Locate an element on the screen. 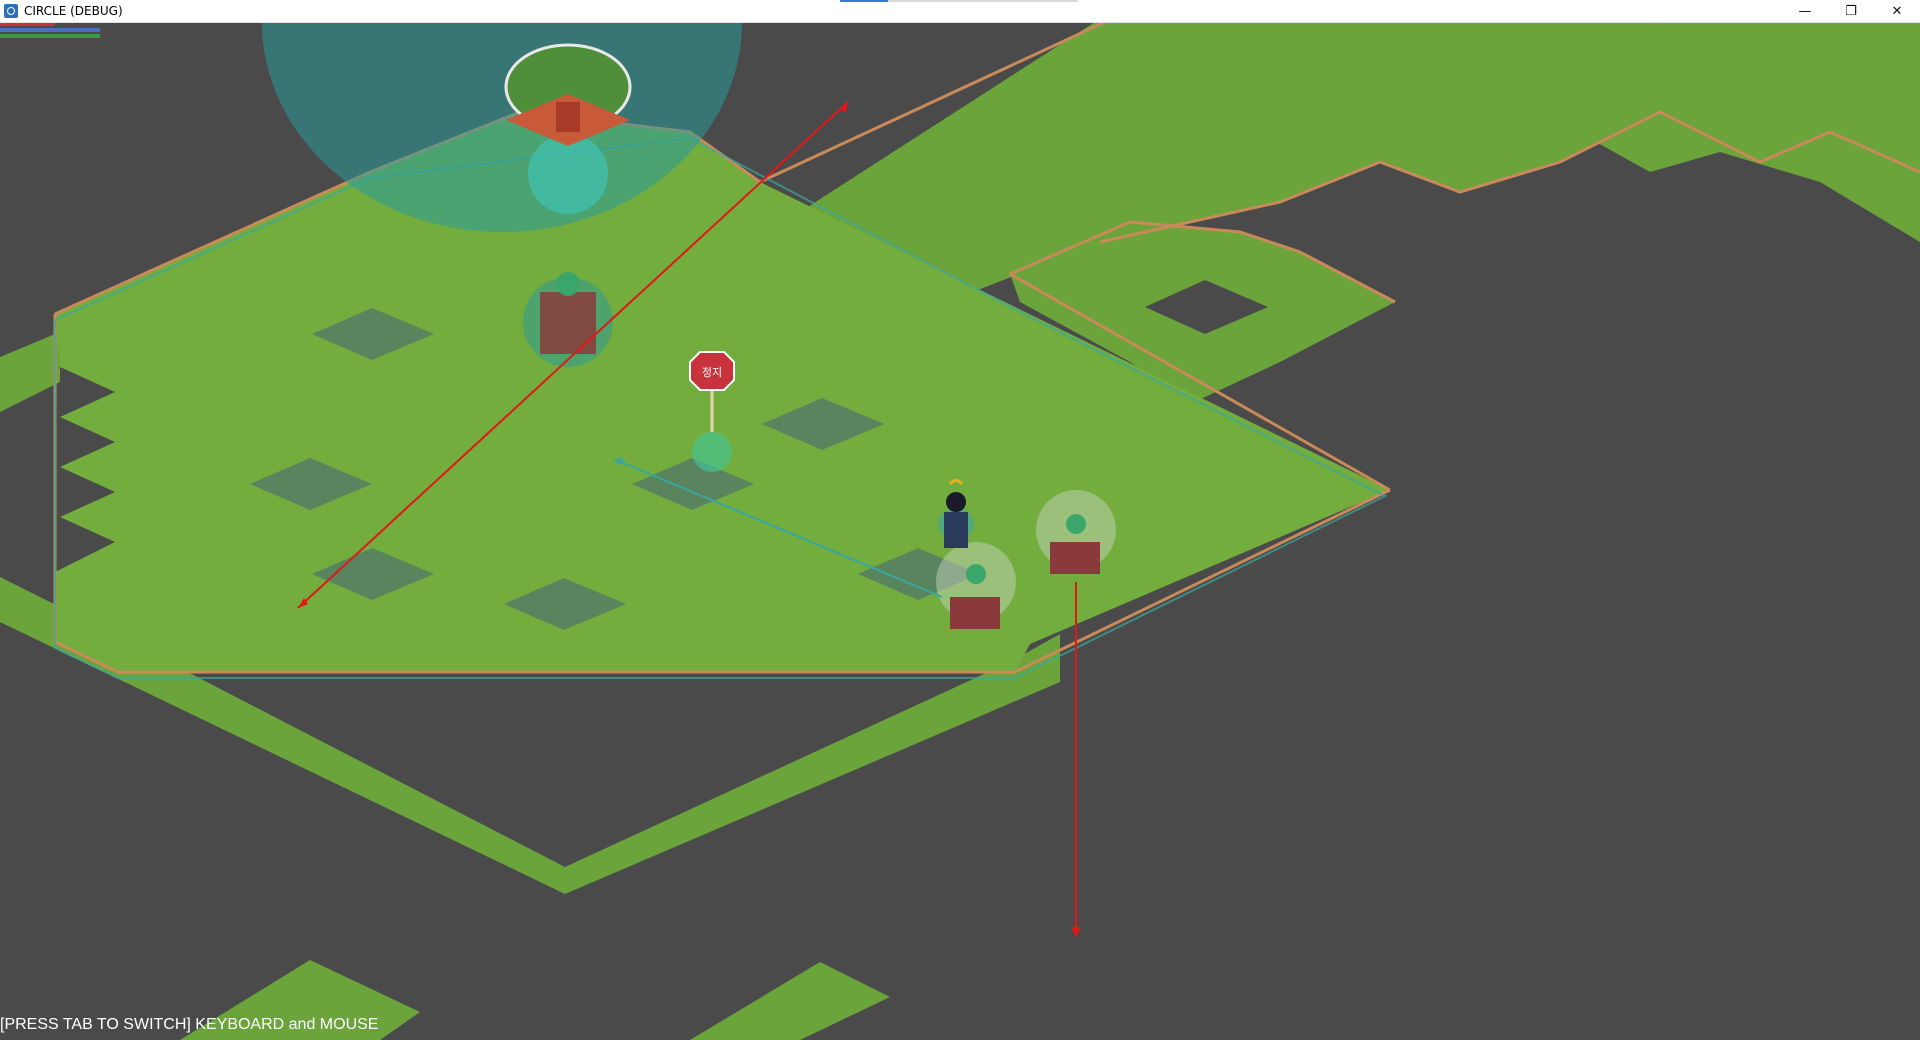  mana-bar is located at coordinates (50, 30).